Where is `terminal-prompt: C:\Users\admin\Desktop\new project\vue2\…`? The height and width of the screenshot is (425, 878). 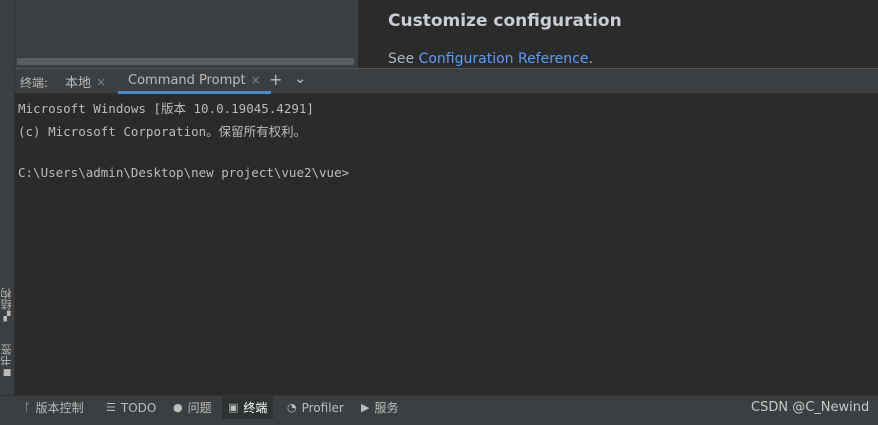 terminal-prompt: C:\Users\admin\Desktop\new project\vue2\… is located at coordinates (184, 172).